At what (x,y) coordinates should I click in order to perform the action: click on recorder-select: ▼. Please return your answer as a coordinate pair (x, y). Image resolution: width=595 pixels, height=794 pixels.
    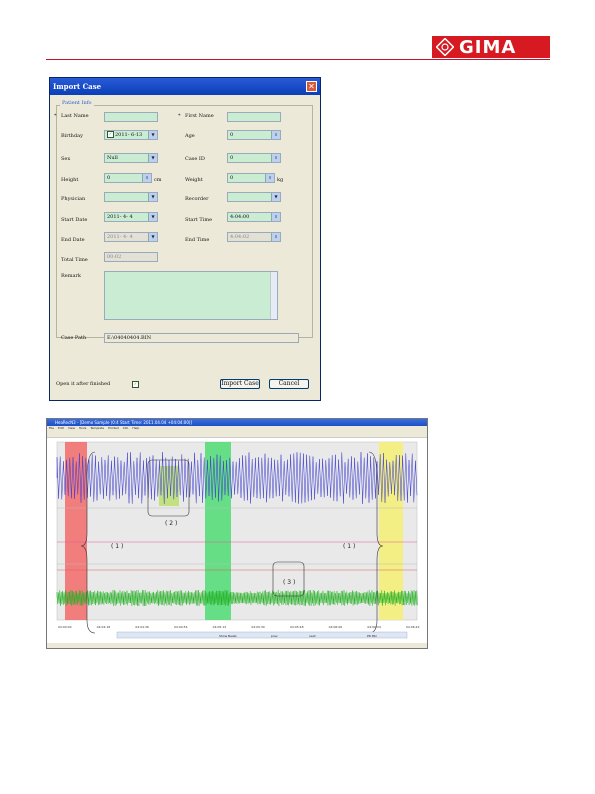
    Looking at the image, I should click on (254, 197).